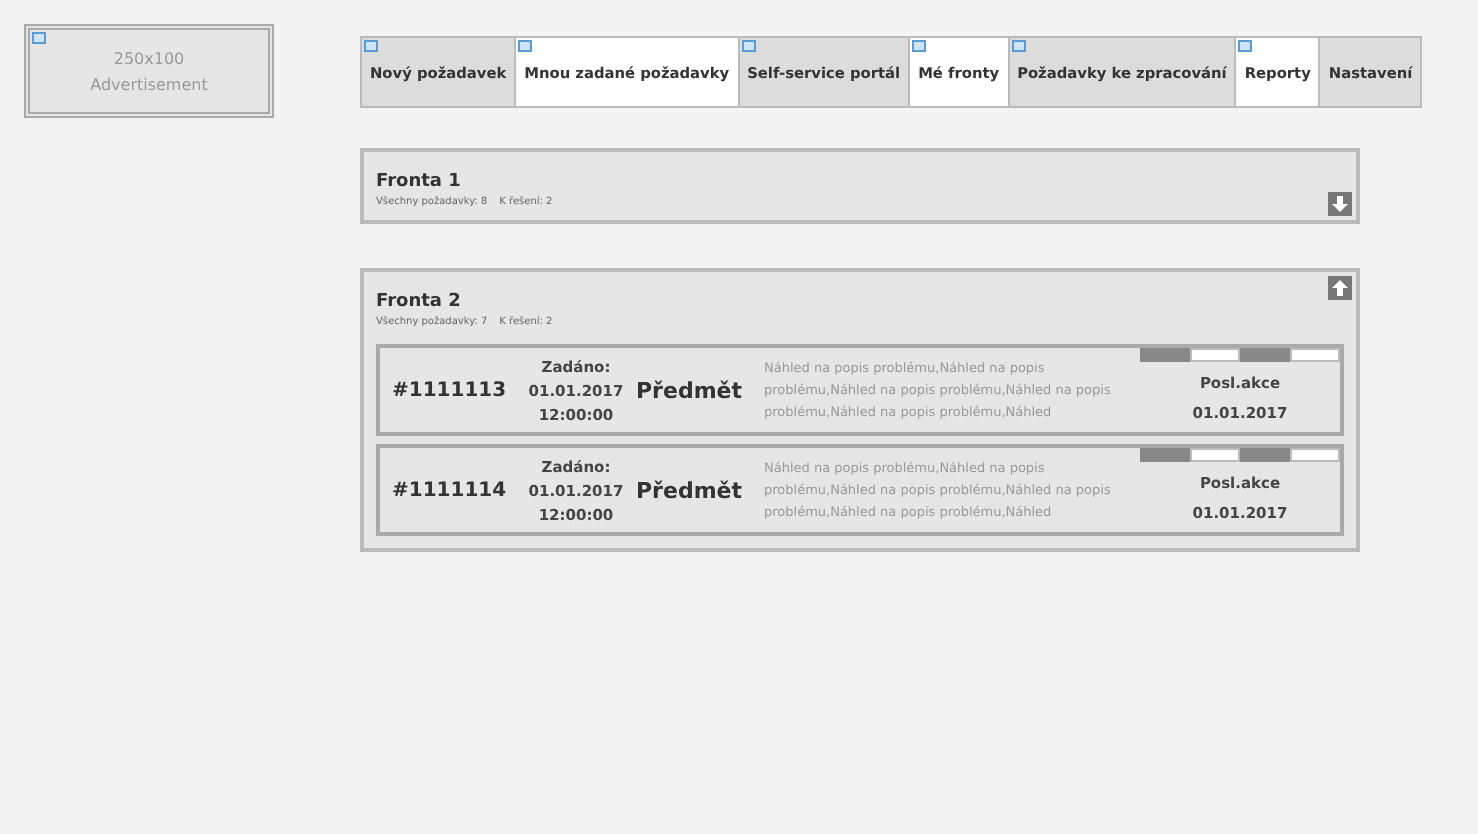 This screenshot has height=834, width=1478. I want to click on request-id: #1111113, so click(450, 390).